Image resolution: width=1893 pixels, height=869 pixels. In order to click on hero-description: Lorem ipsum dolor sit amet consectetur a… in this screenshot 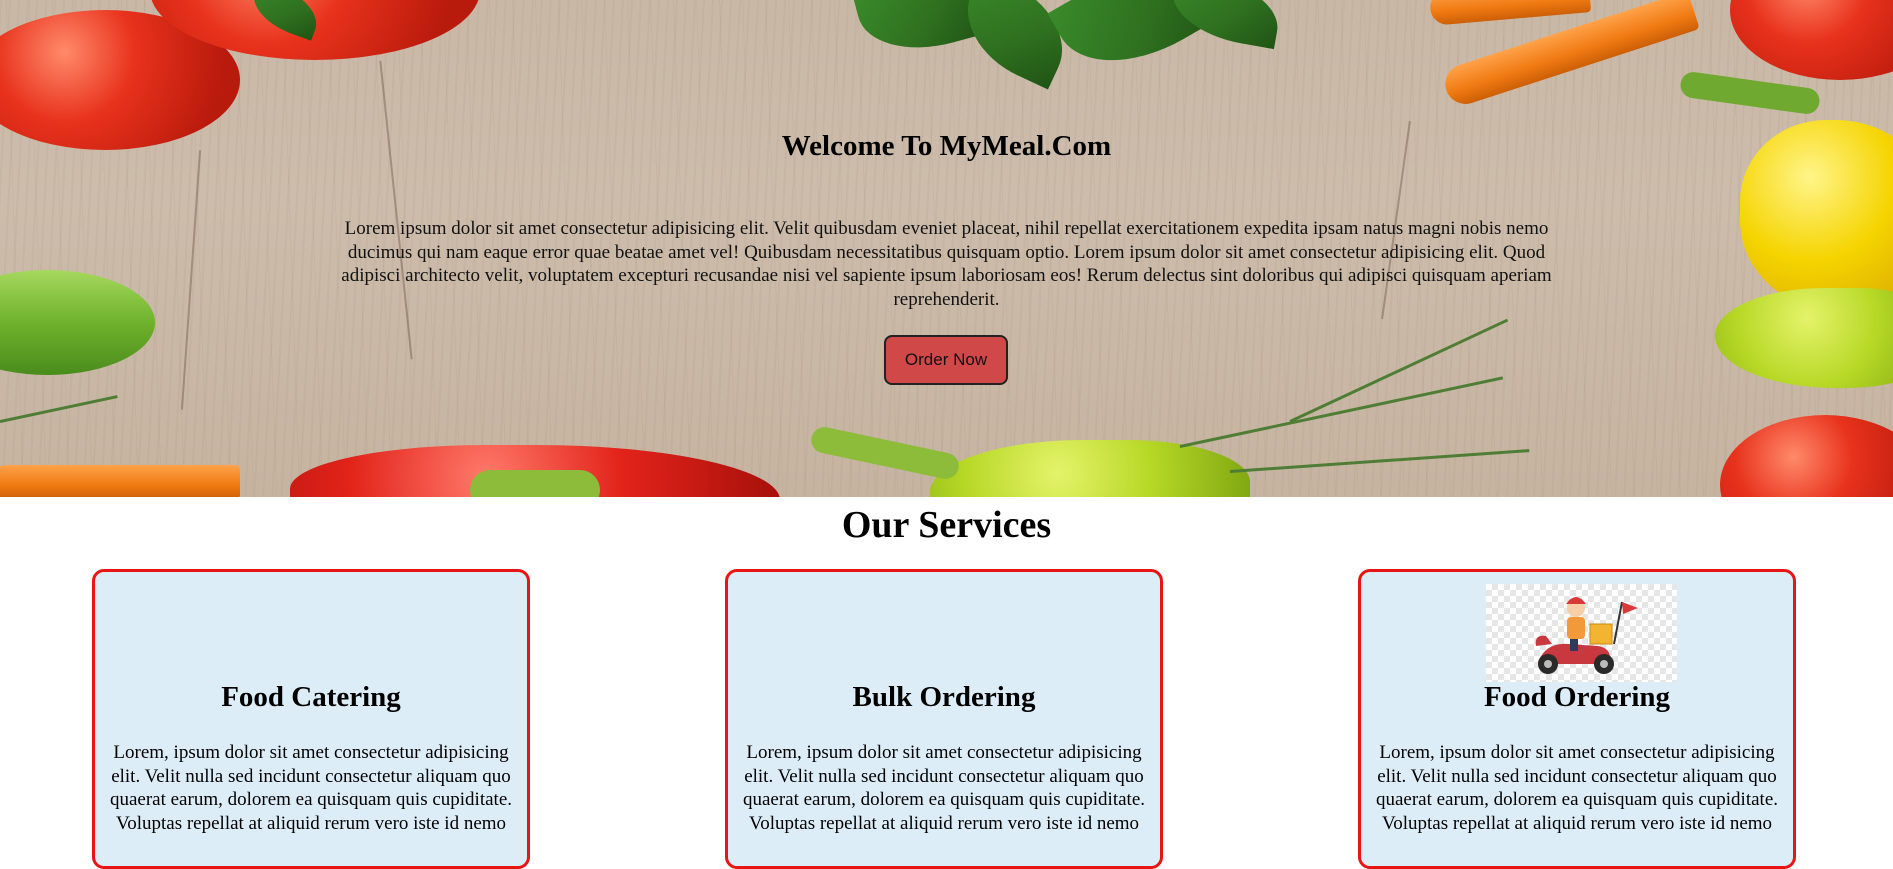, I will do `click(946, 264)`.